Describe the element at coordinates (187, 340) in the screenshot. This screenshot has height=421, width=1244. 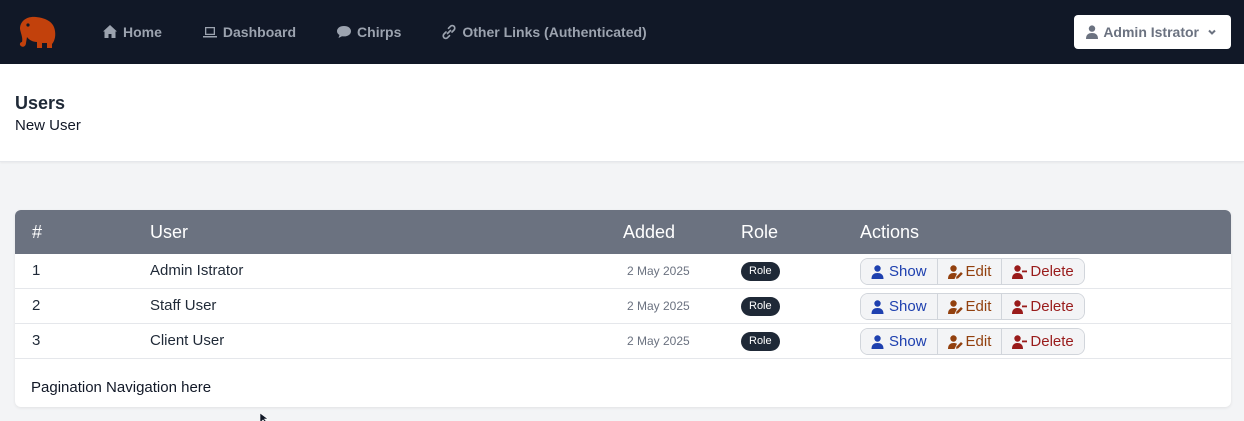
I see `row-user-name: Client User` at that location.